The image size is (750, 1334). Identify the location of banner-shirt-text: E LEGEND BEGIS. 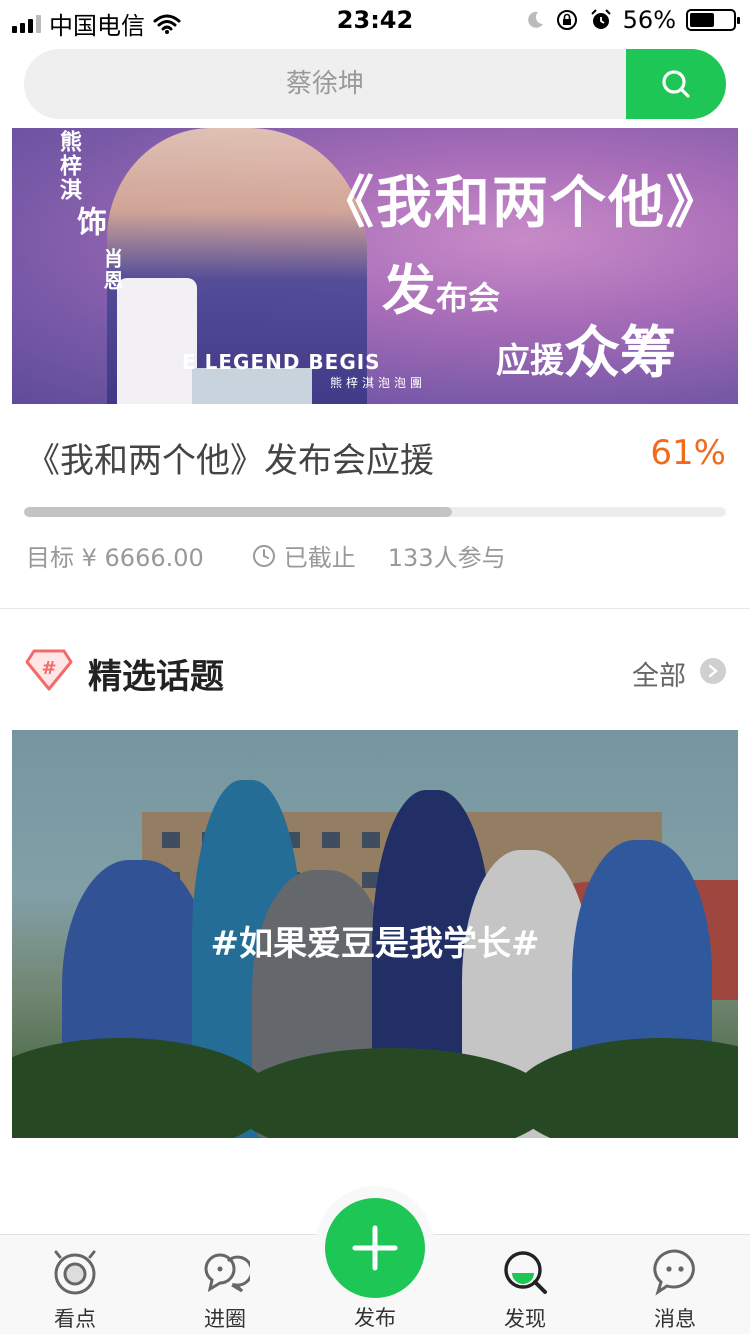
(281, 362).